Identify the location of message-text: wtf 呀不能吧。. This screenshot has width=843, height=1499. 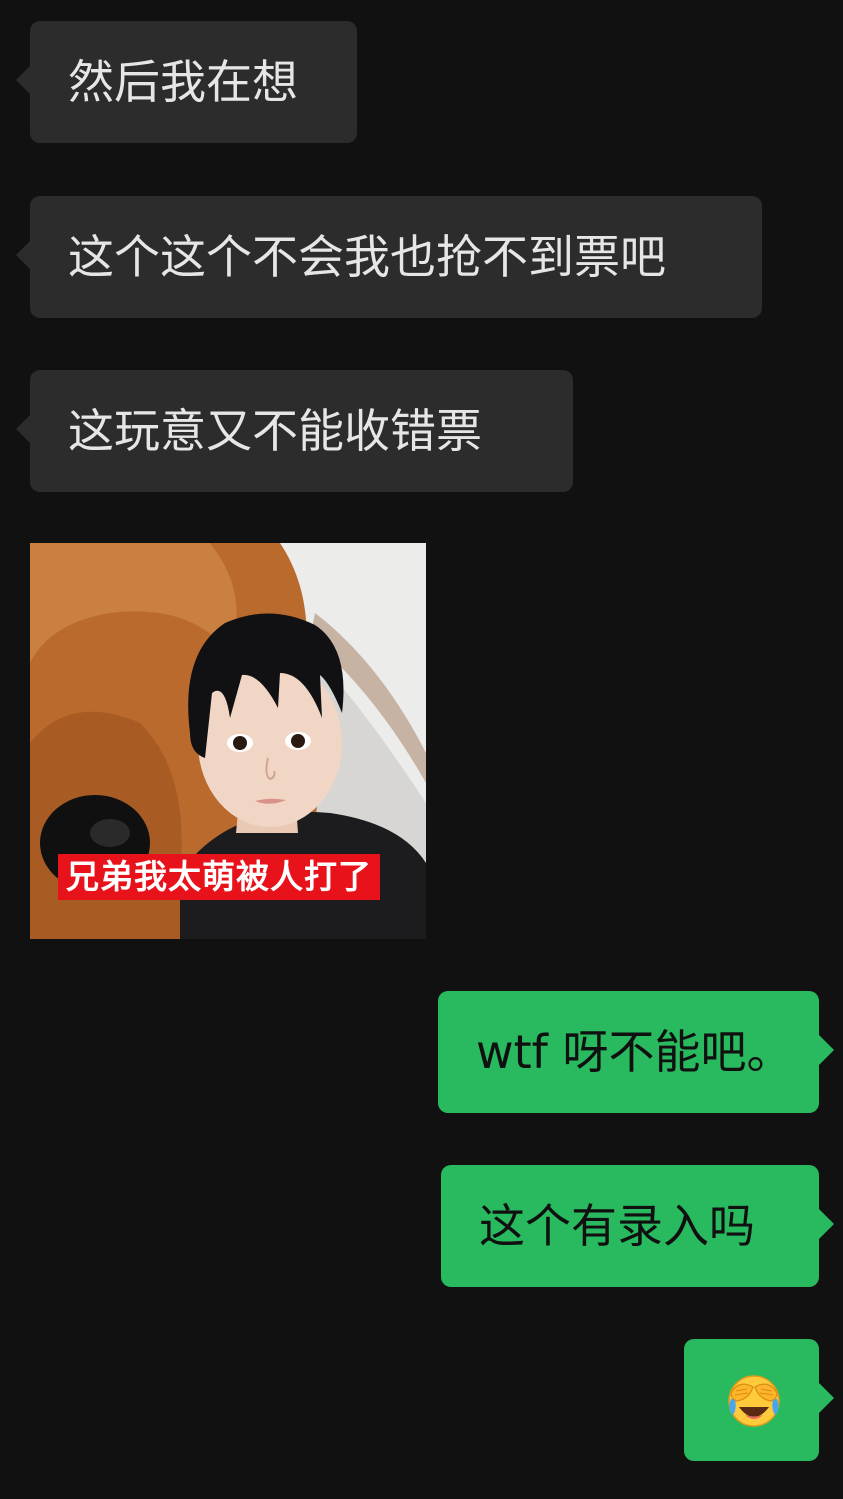
(634, 1052).